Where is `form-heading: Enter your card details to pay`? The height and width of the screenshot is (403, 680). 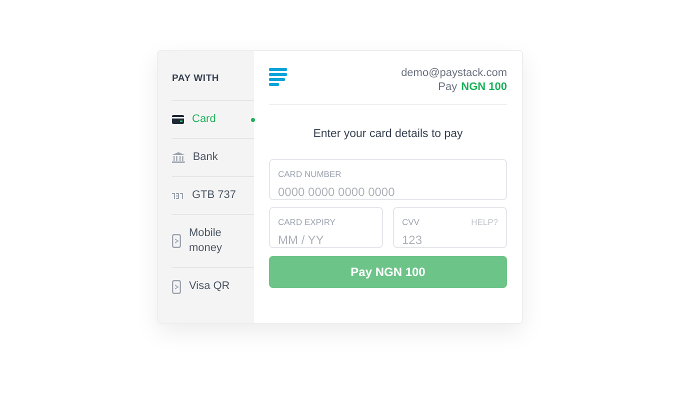
form-heading: Enter your card details to pay is located at coordinates (388, 134).